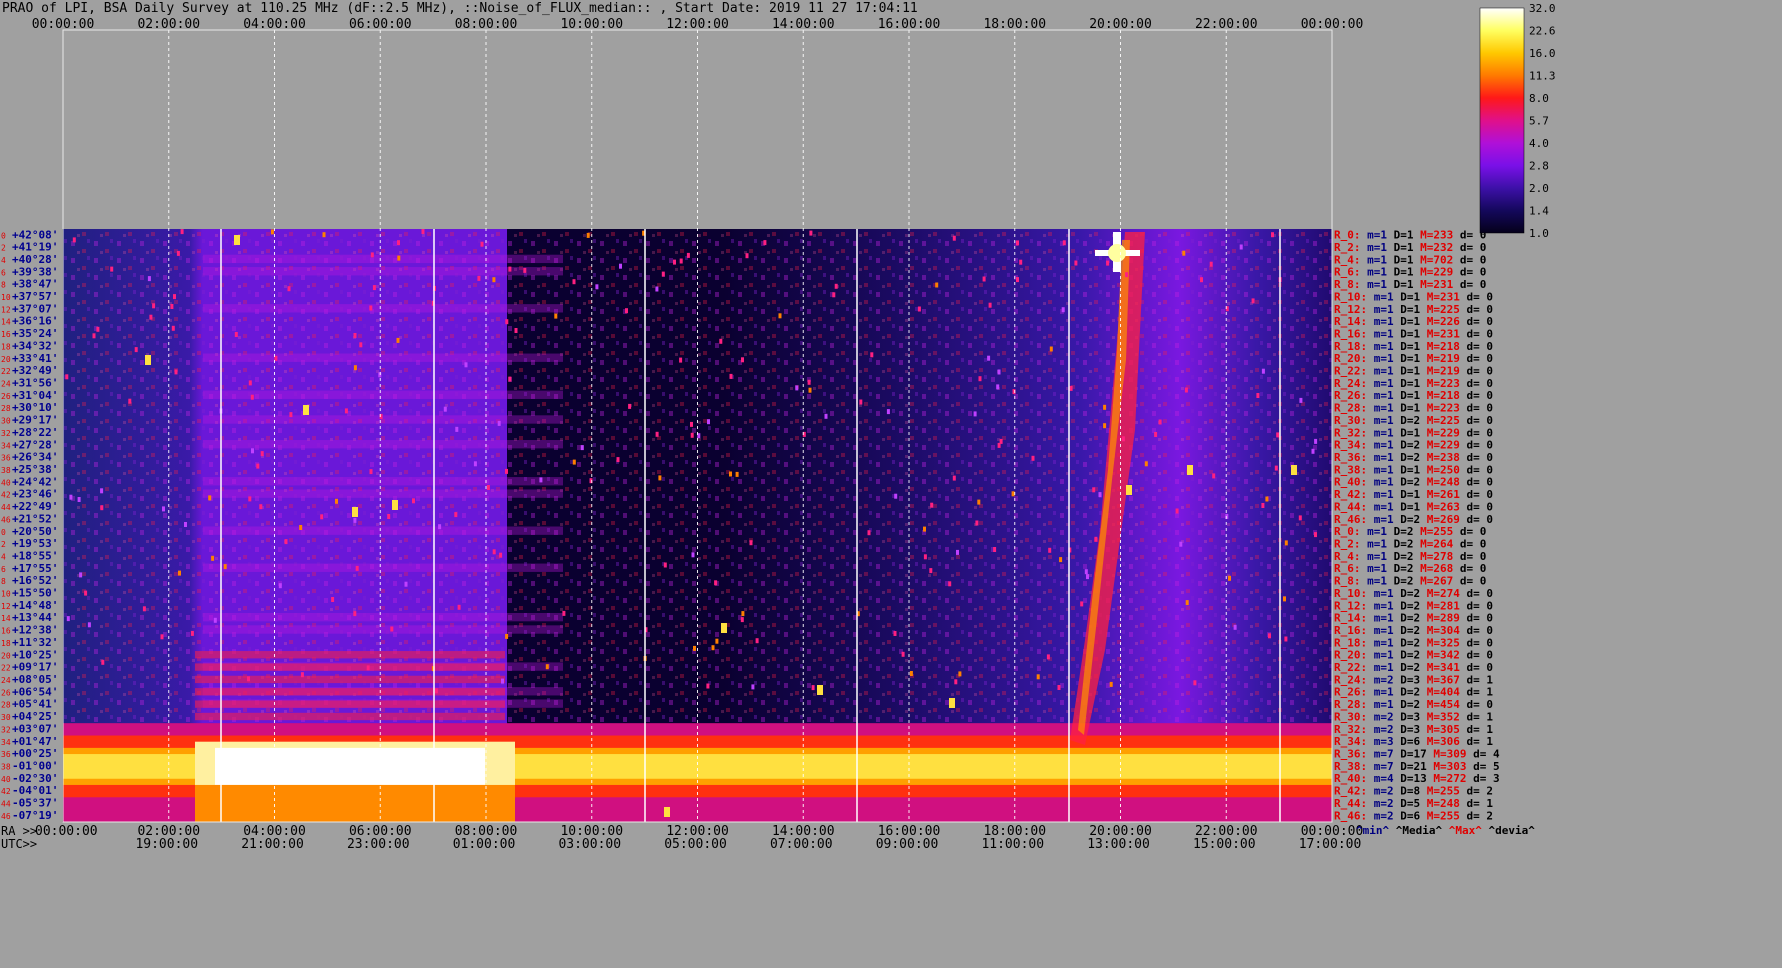 The height and width of the screenshot is (968, 1782). I want to click on row-index: 36, so click(6, 754).